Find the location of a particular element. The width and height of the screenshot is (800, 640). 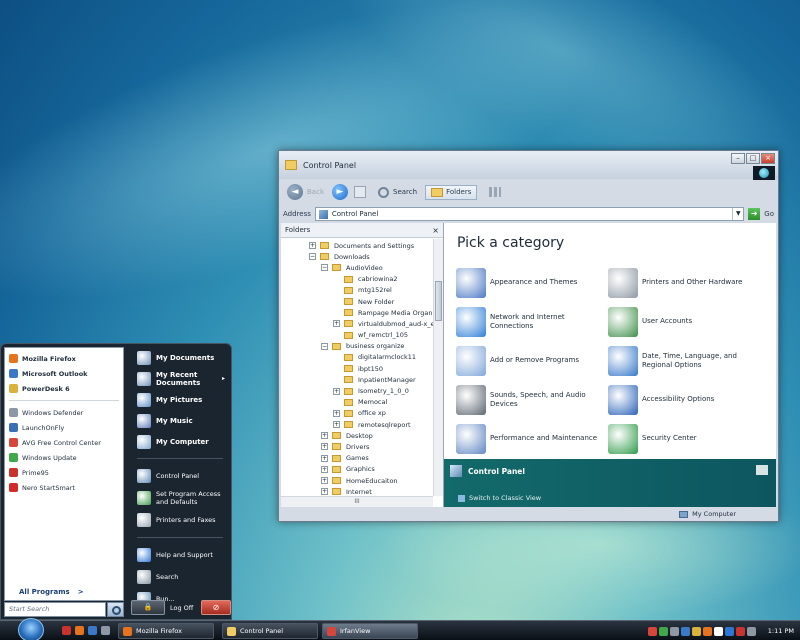

tree-item: ibpt150 is located at coordinates (357, 368).